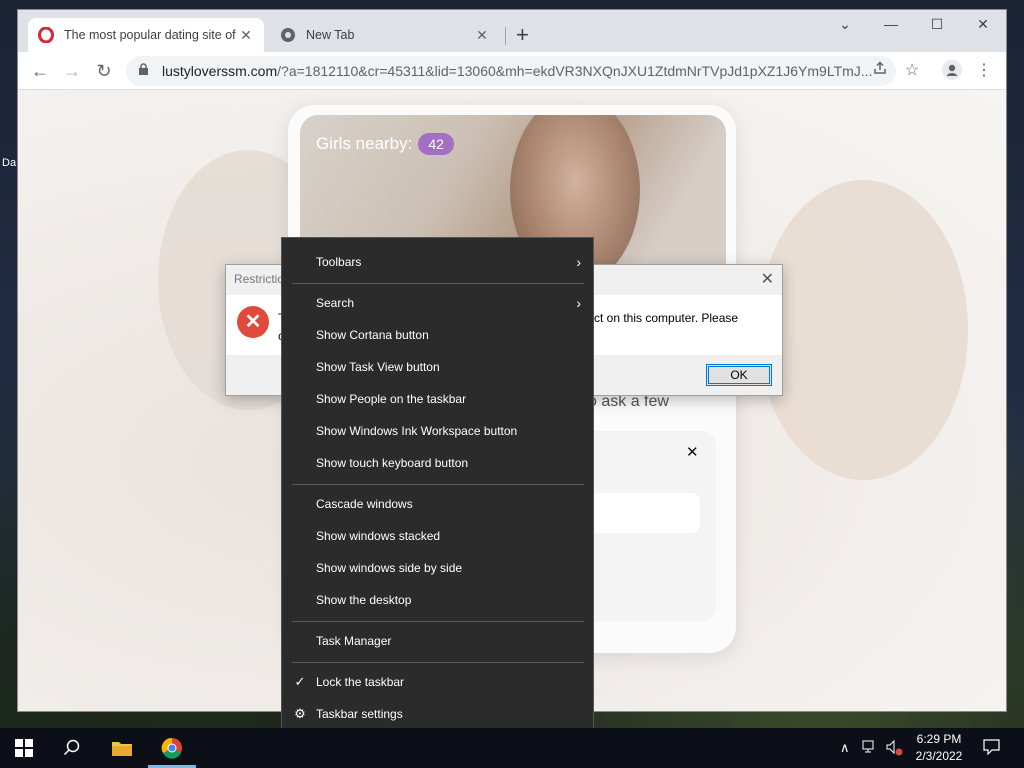 The width and height of the screenshot is (1024, 768). What do you see at coordinates (983, 24) in the screenshot?
I see `close-window-button: ✕` at bounding box center [983, 24].